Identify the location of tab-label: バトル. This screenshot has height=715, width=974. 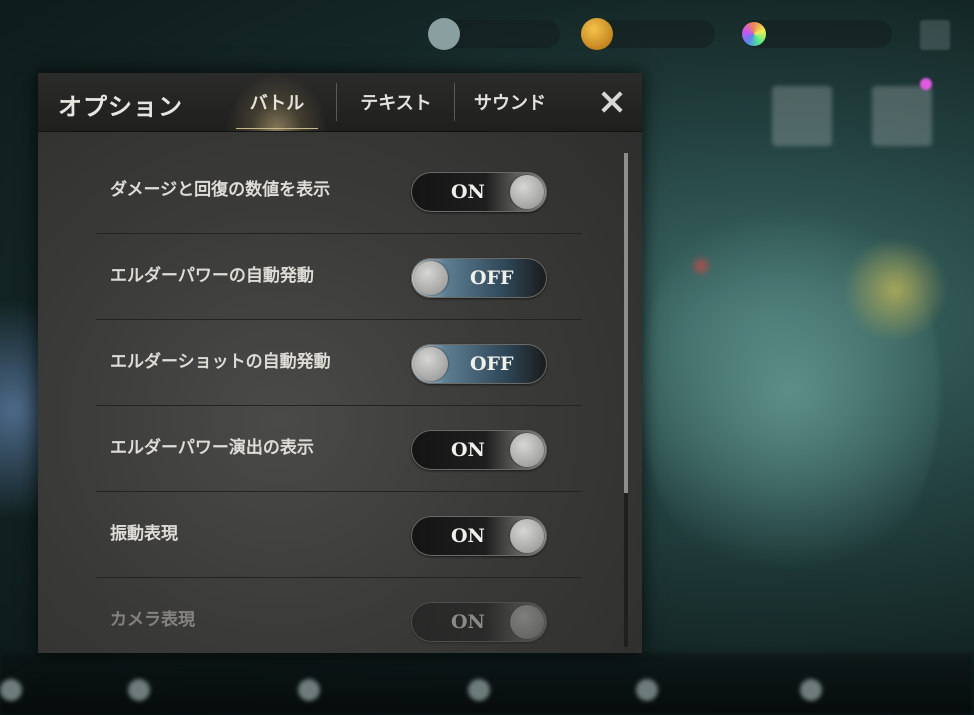
(277, 103).